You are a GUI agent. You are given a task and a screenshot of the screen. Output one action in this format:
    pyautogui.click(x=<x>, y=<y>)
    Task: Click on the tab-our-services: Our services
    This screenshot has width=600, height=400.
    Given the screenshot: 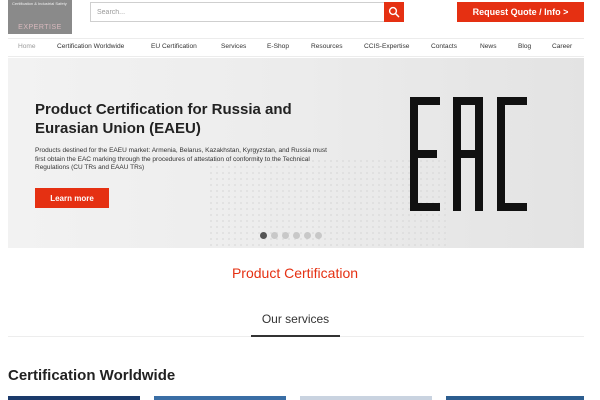 What is the action you would take?
    pyautogui.click(x=295, y=324)
    